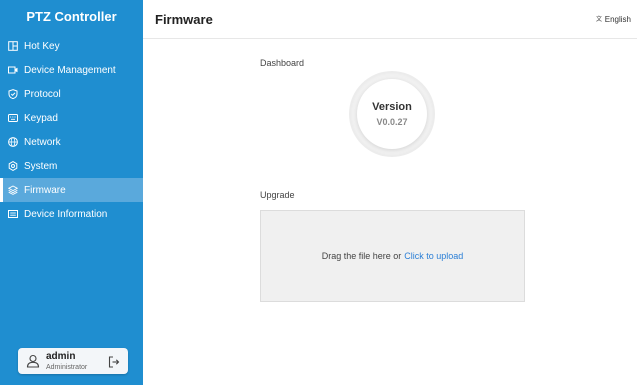  What do you see at coordinates (71, 166) in the screenshot?
I see `sidebar-item-system: System` at bounding box center [71, 166].